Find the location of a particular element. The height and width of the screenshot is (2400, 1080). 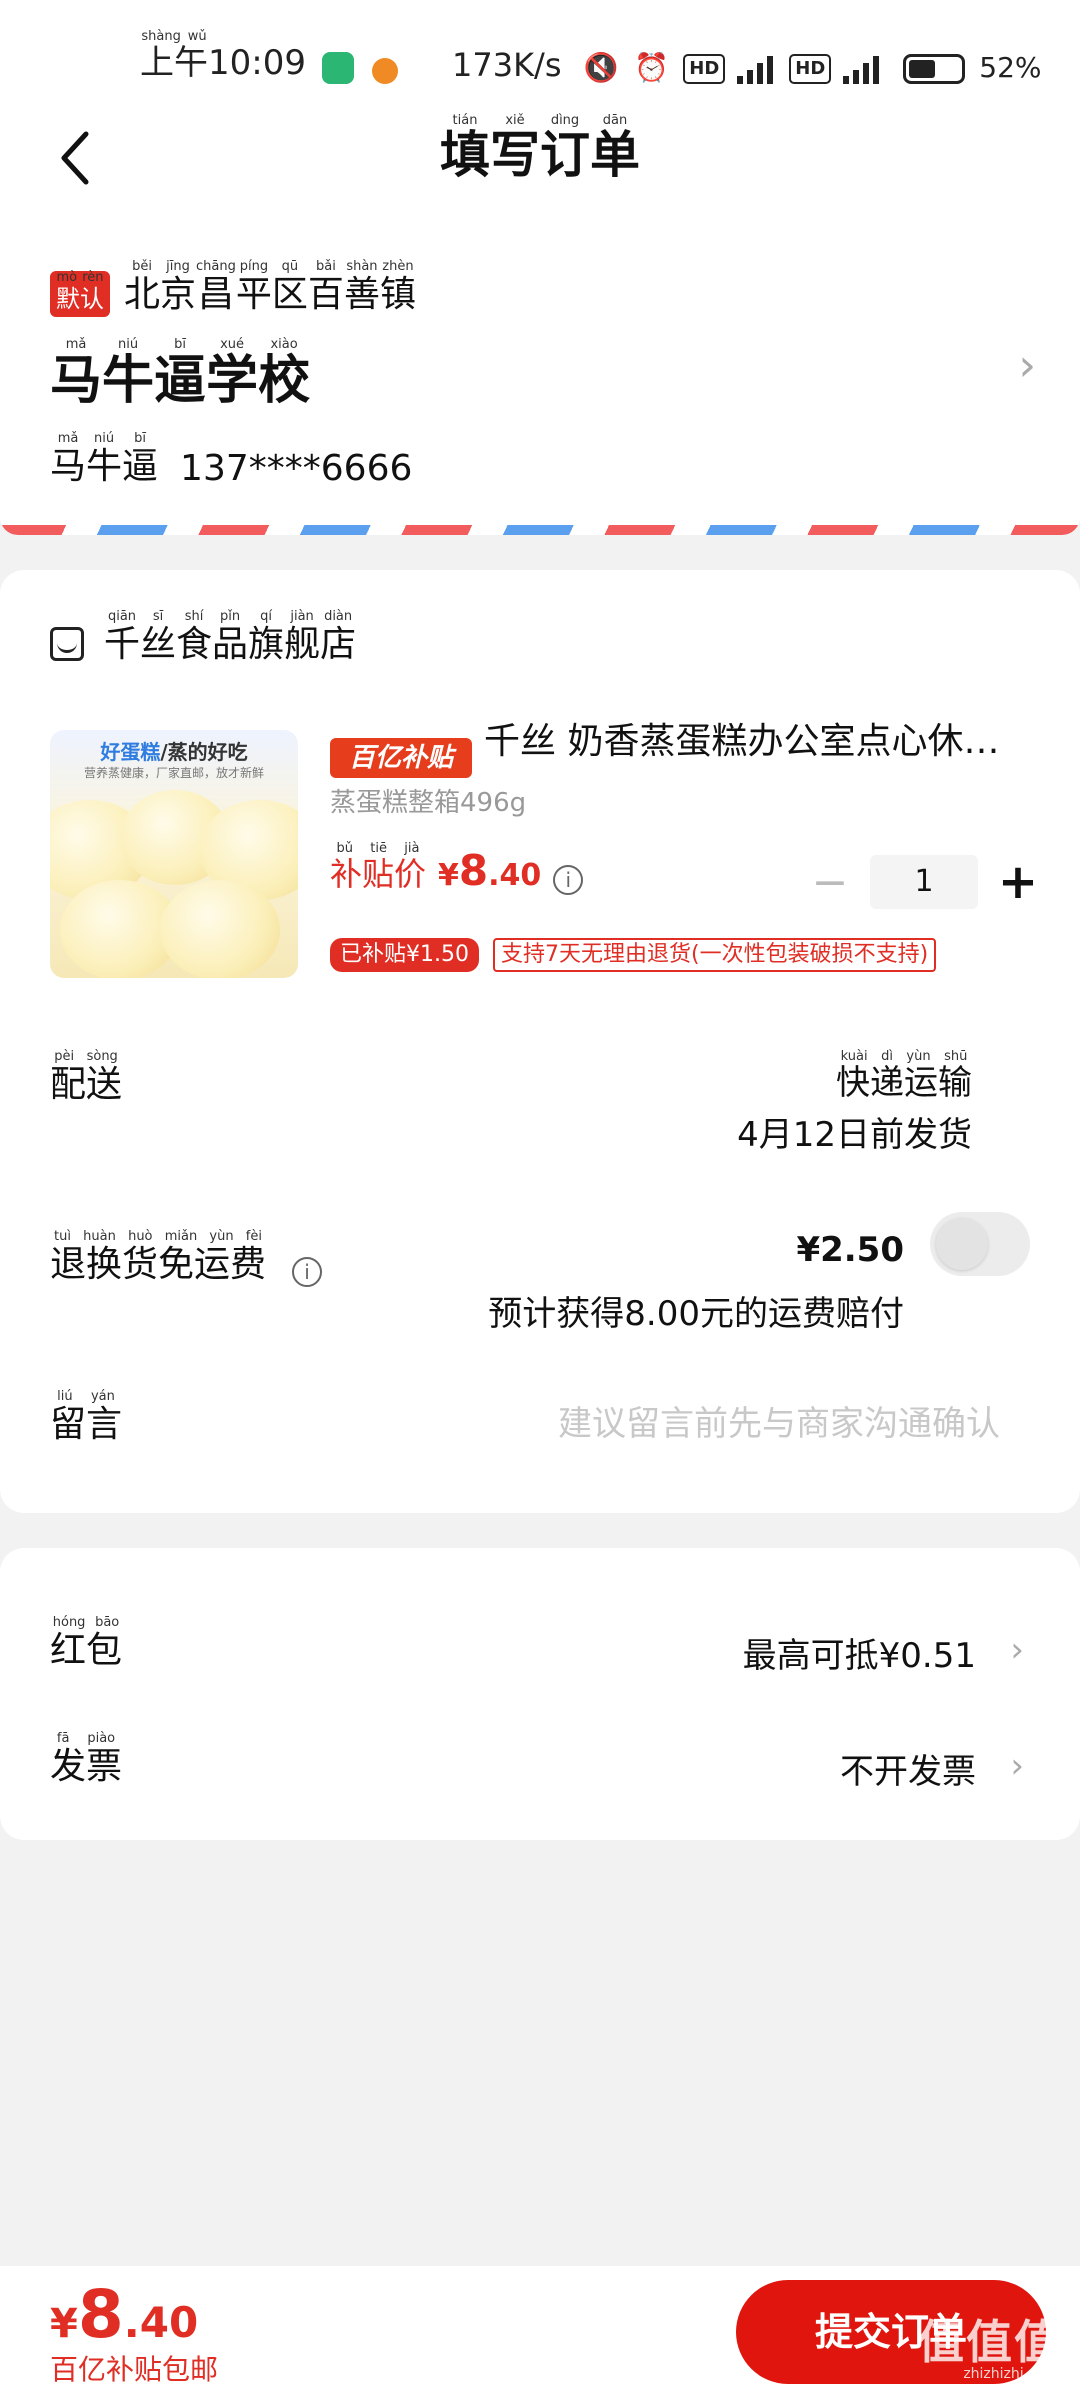

recipient-name: 马mǎ牛niú逼bī is located at coordinates (104, 460).